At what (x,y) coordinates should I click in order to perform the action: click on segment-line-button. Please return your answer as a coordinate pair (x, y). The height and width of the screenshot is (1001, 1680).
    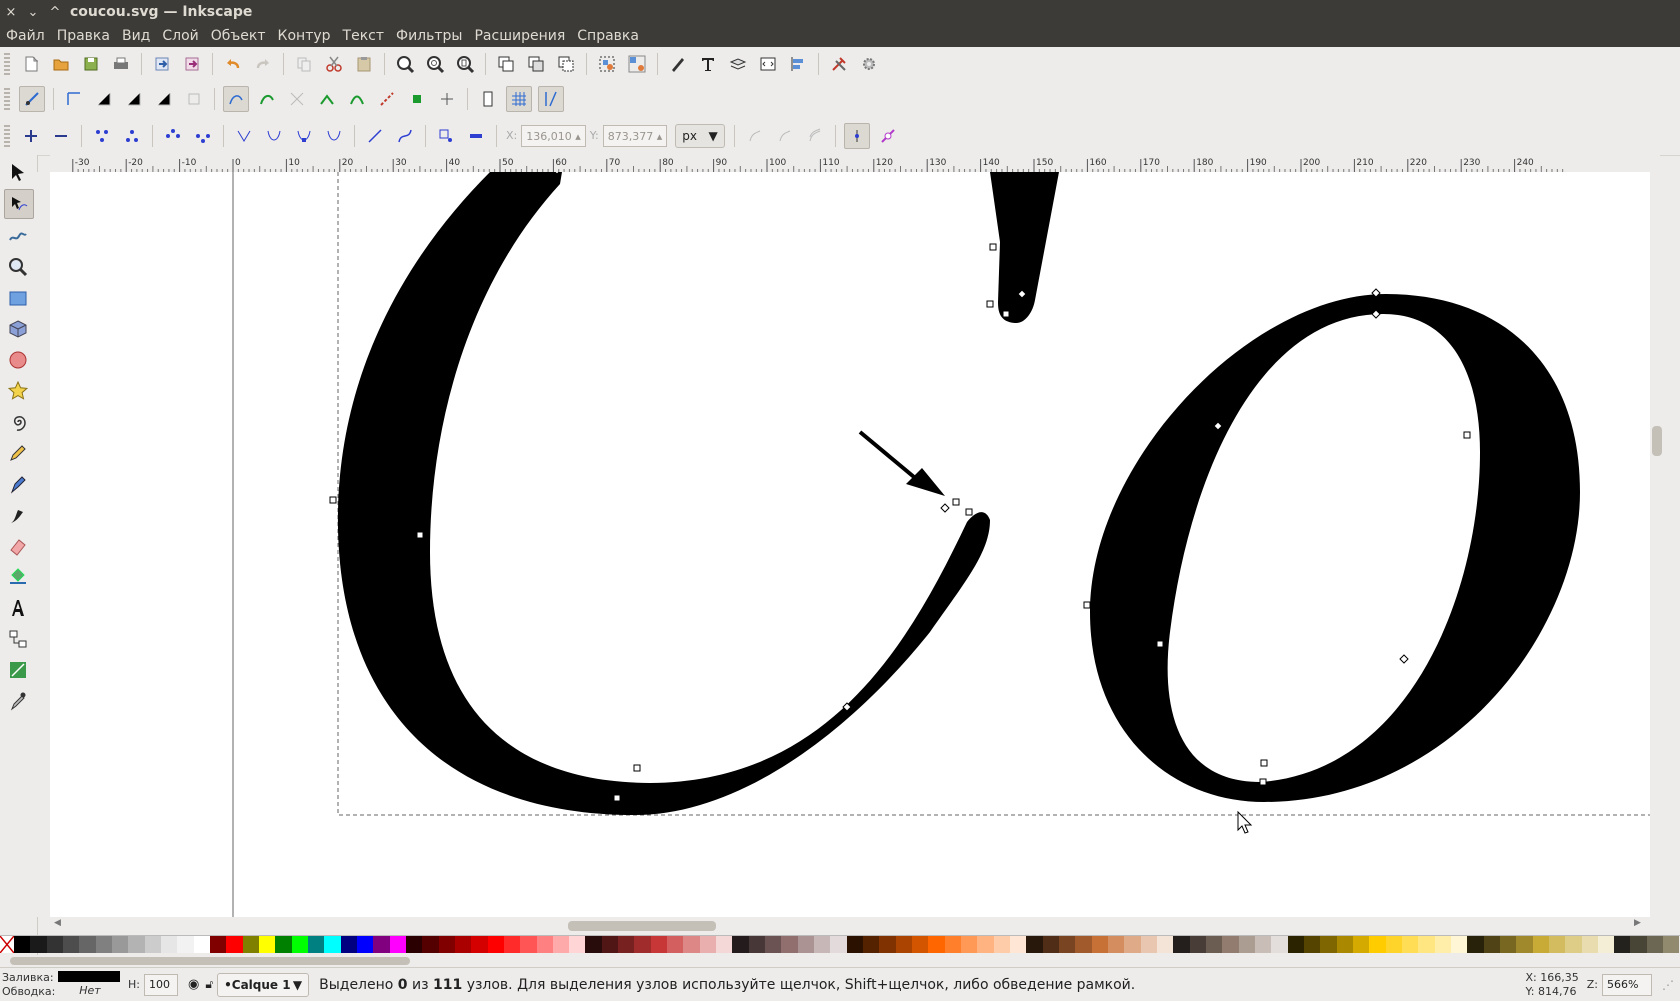
    Looking at the image, I should click on (375, 136).